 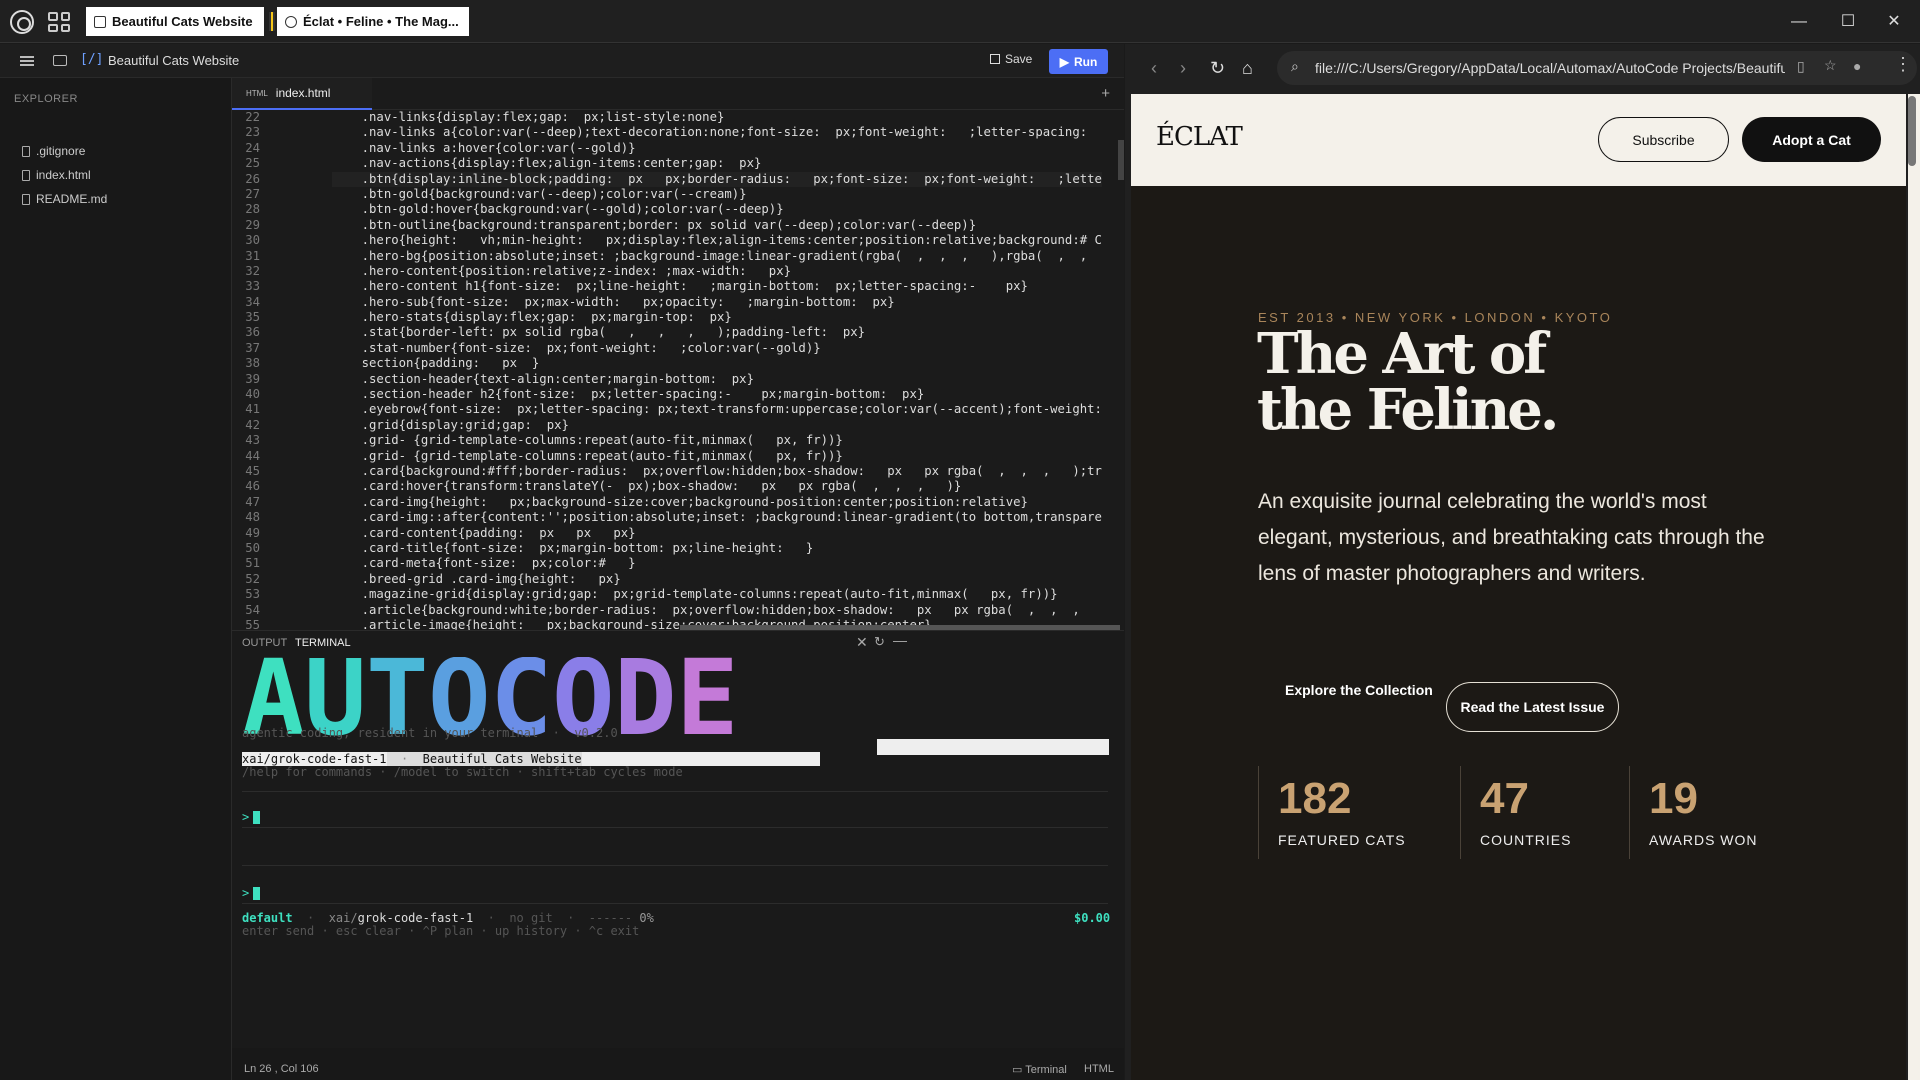 I want to click on model-chip: xai/grok-code-fast-1, so click(x=314, y=759).